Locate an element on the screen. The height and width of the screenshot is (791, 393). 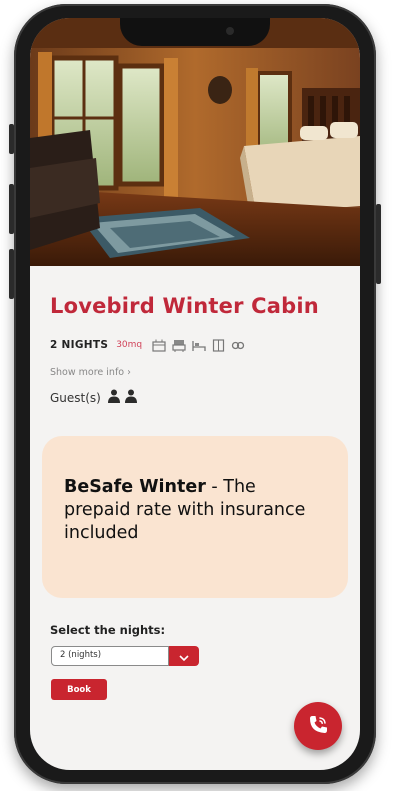
phone-call-icon is located at coordinates (318, 726).